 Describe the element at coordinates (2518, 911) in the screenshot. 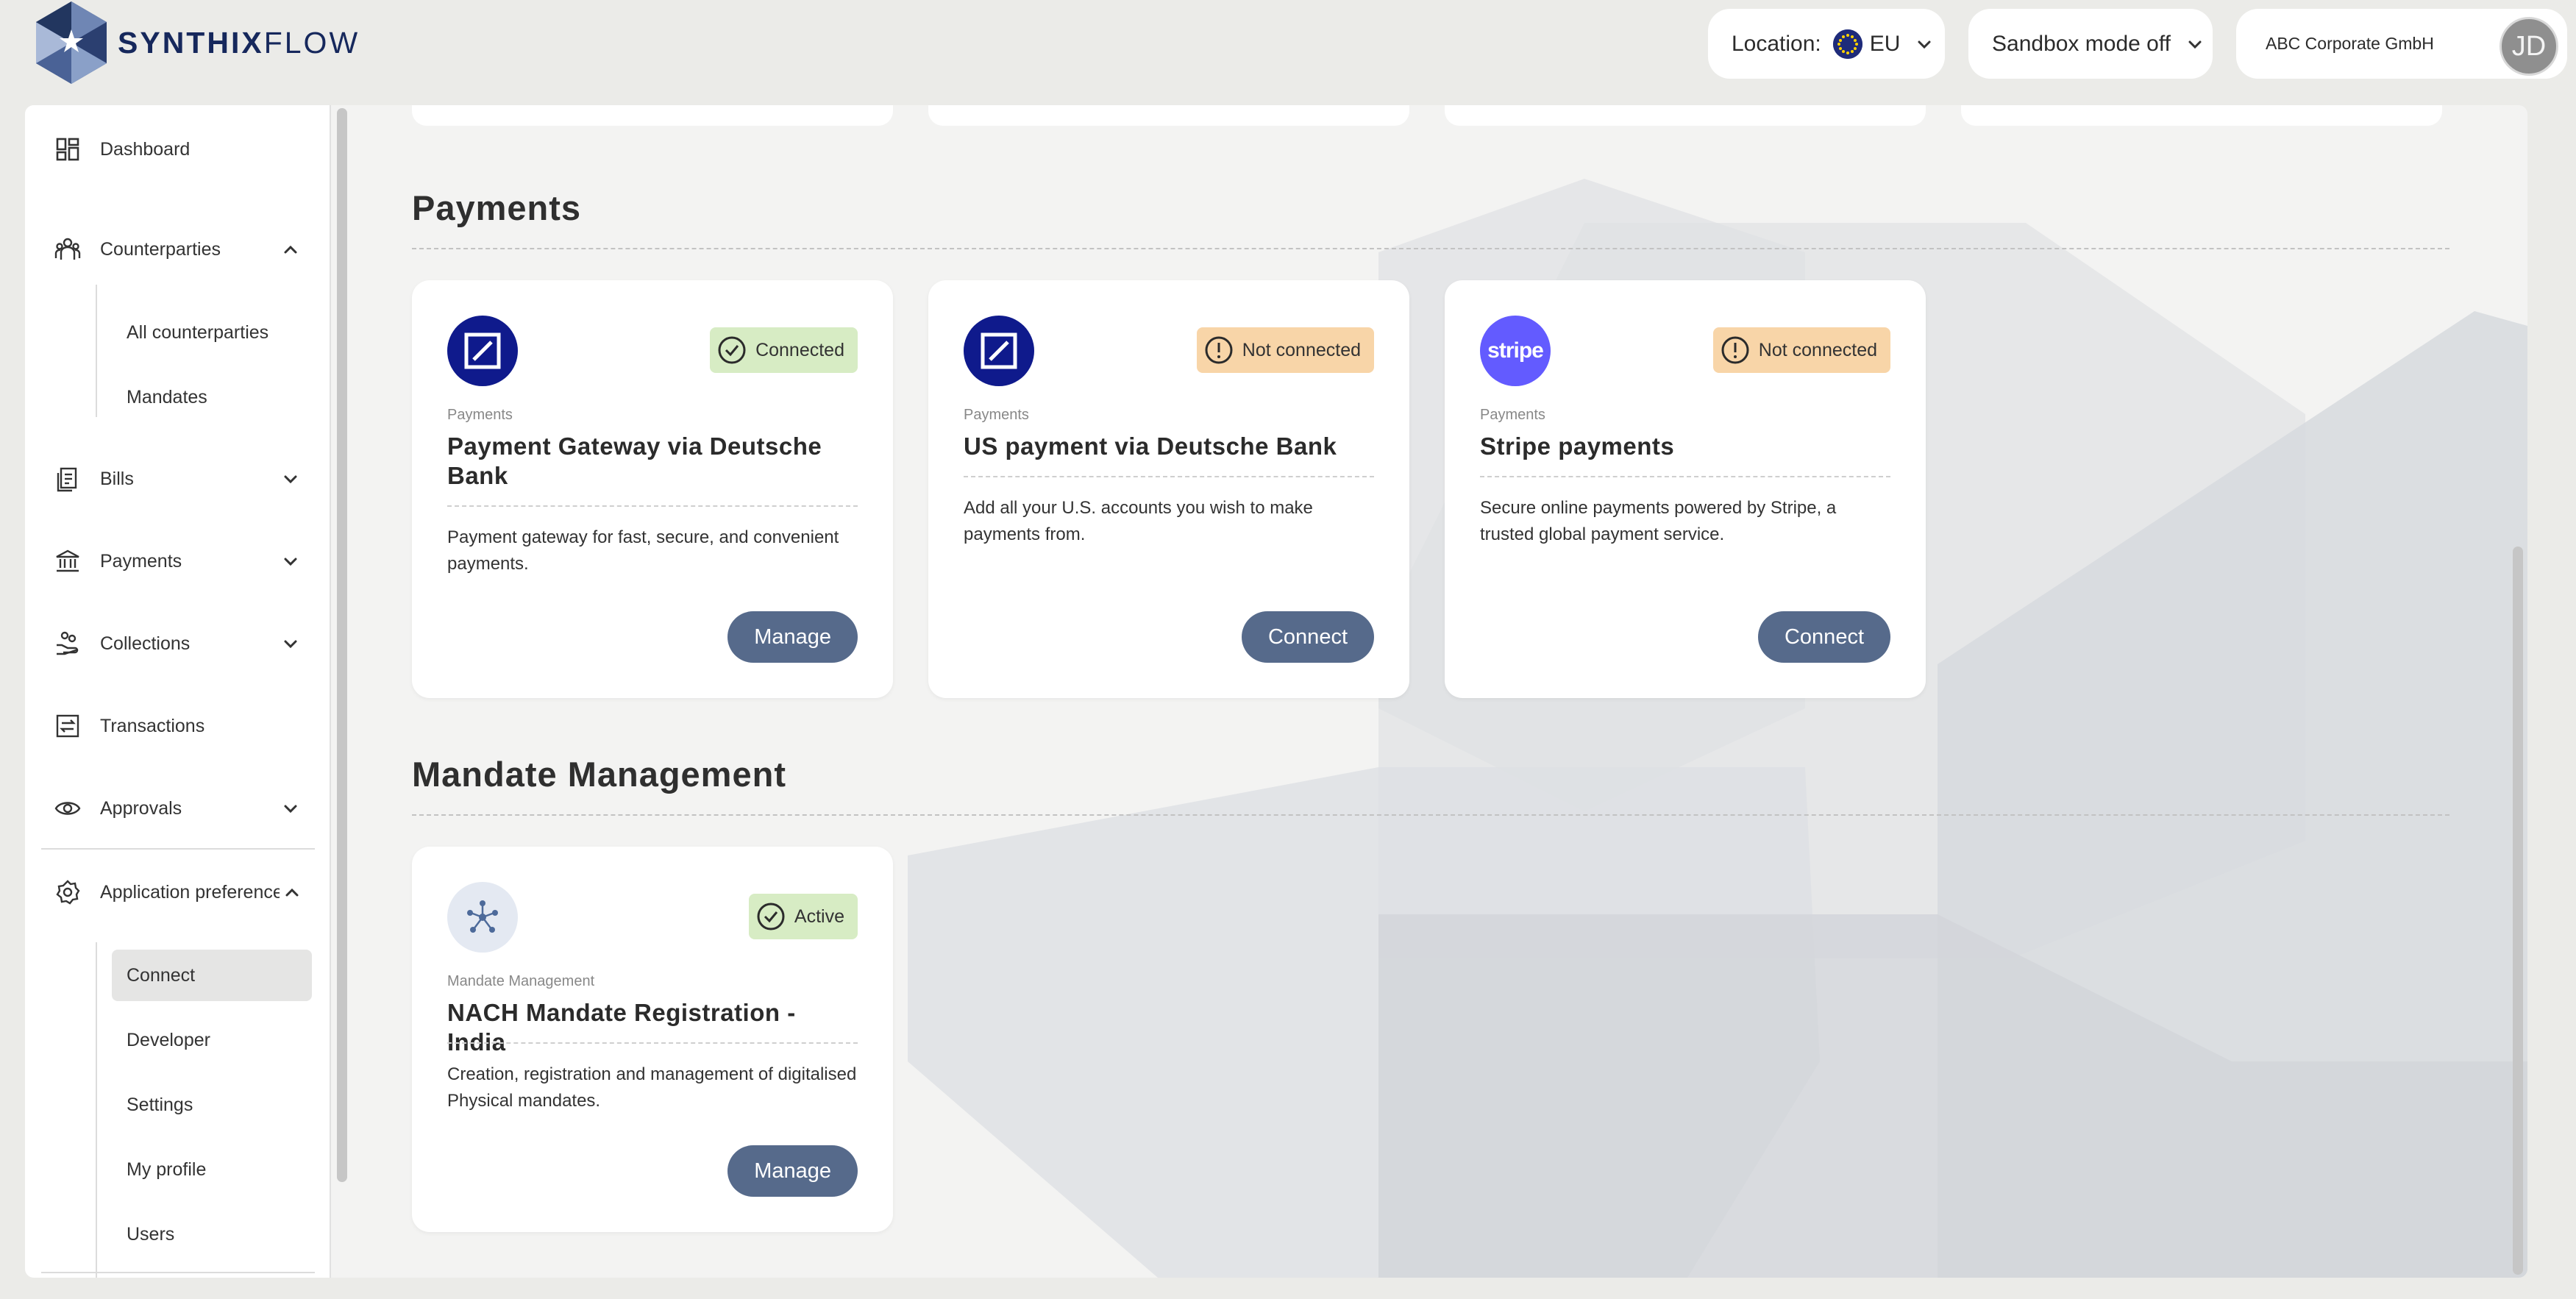

I see `main-scrollbar` at that location.